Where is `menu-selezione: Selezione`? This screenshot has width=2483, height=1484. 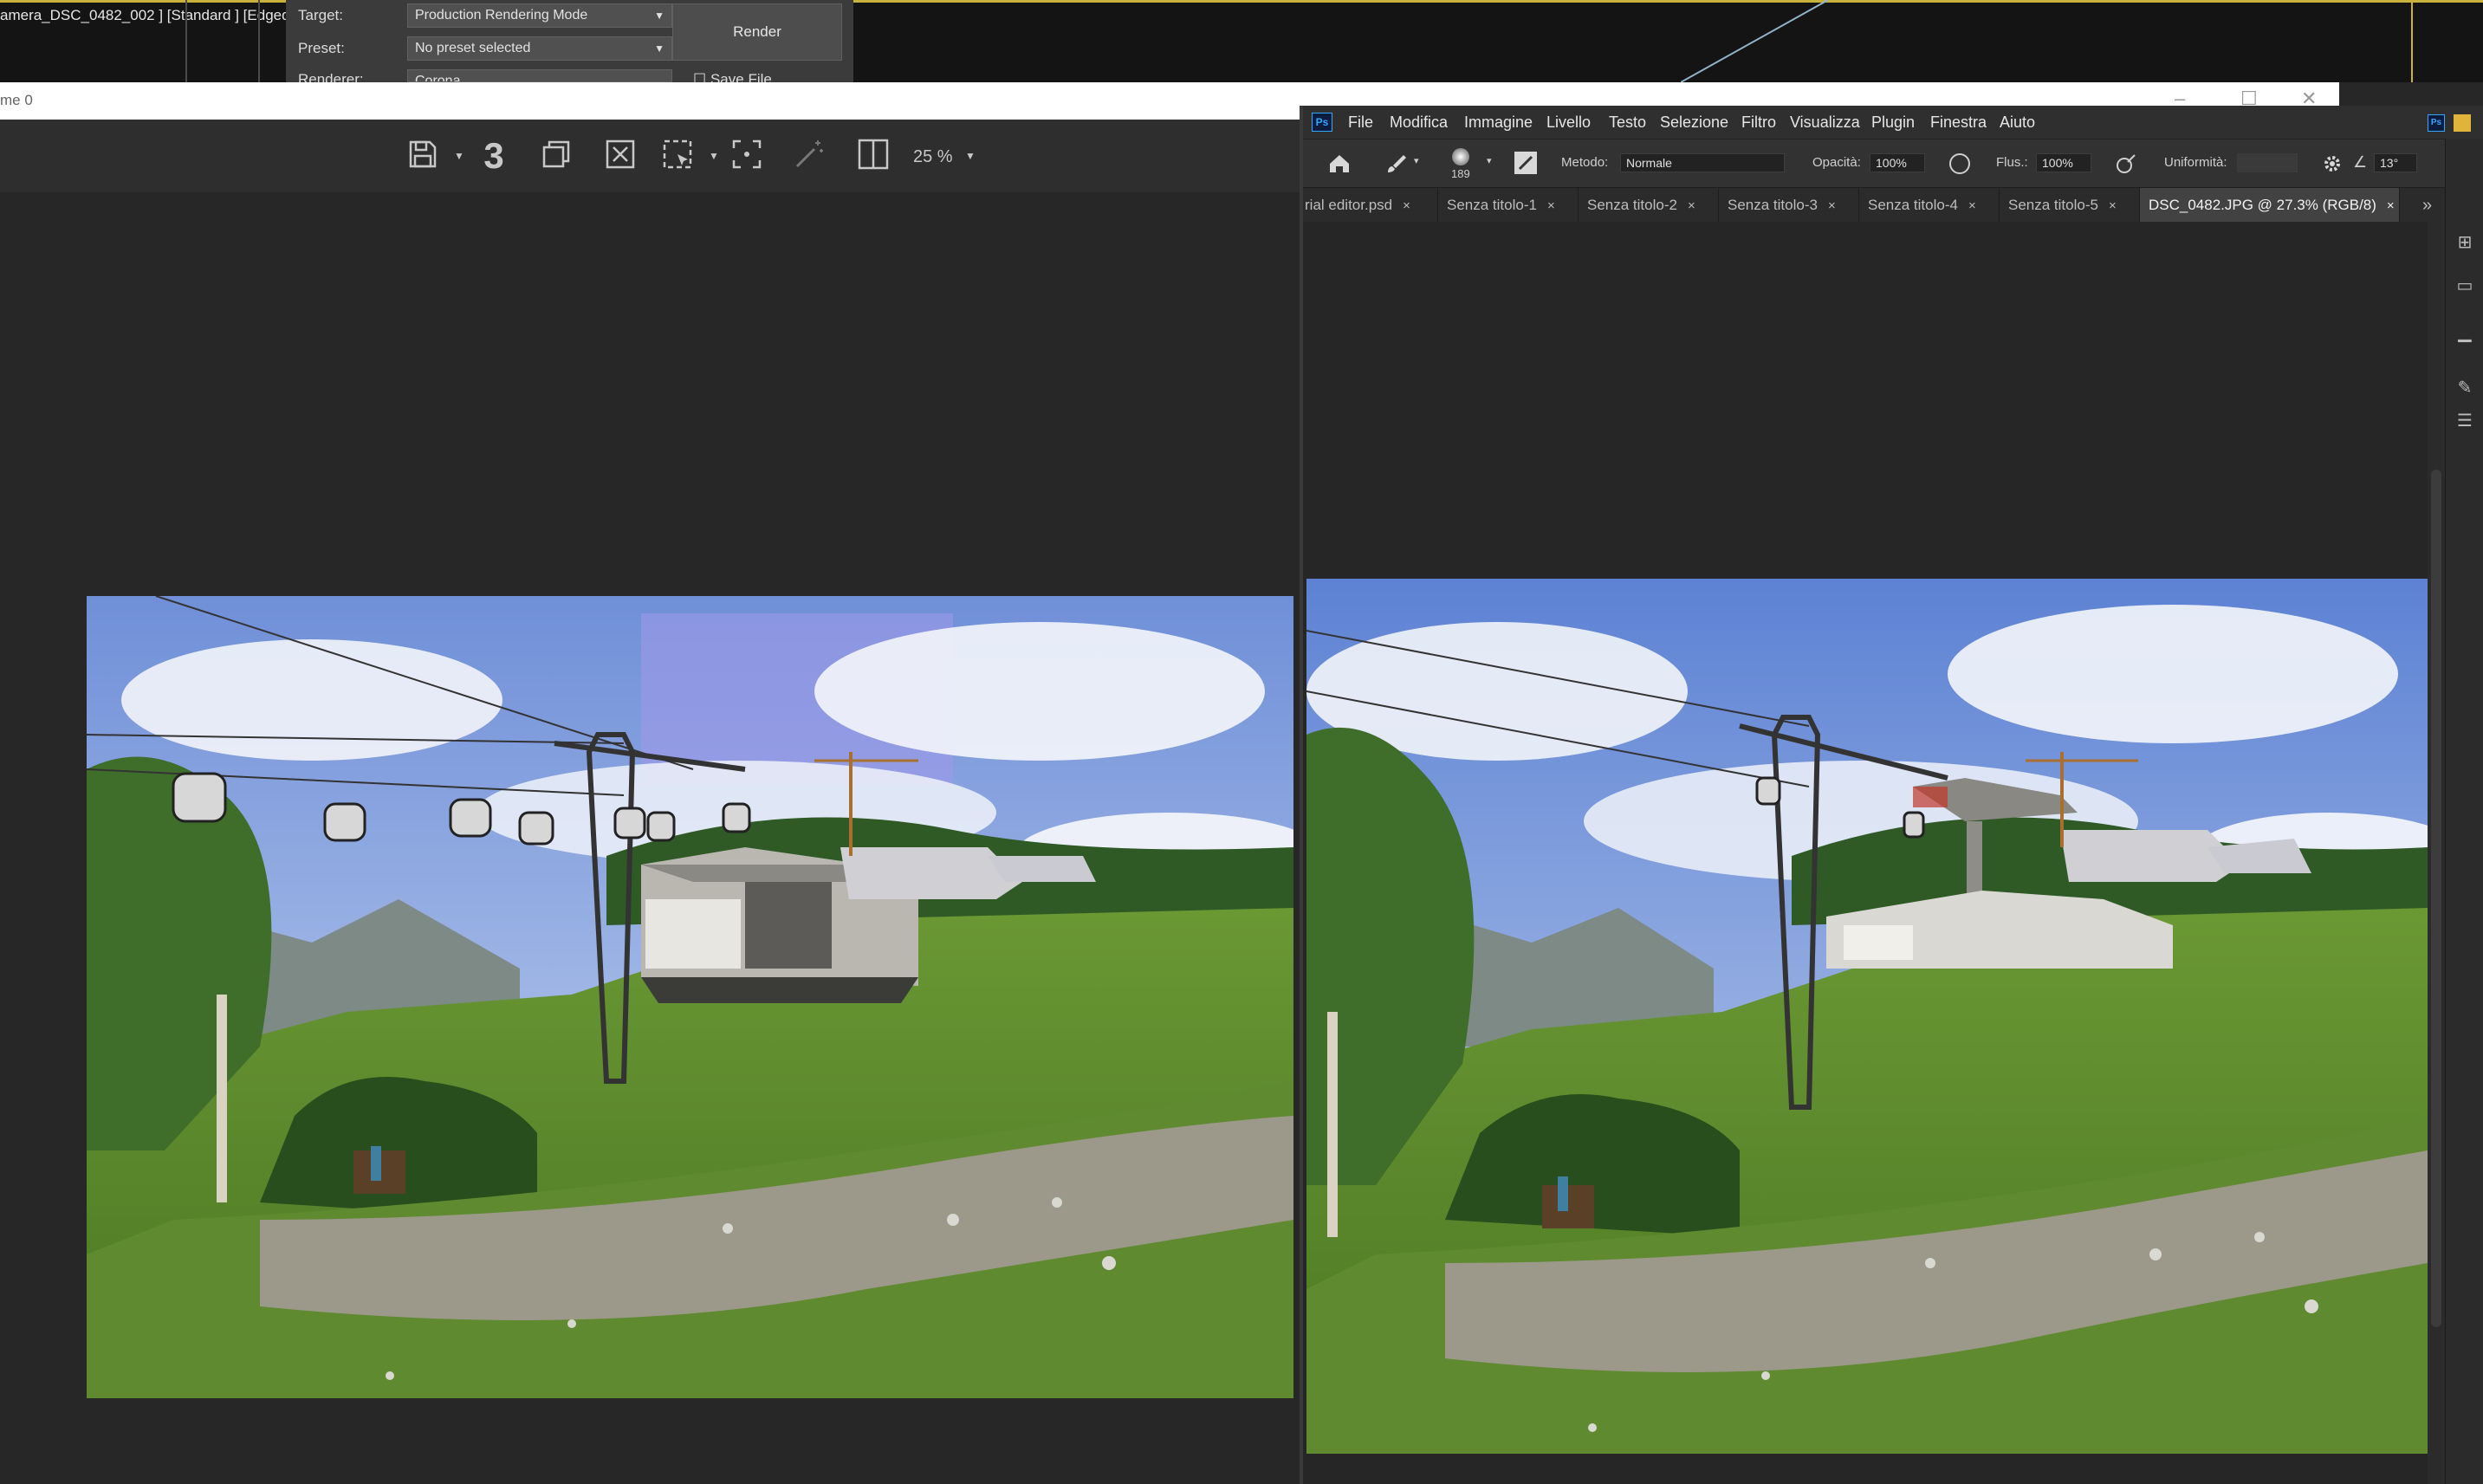 menu-selezione: Selezione is located at coordinates (1694, 122).